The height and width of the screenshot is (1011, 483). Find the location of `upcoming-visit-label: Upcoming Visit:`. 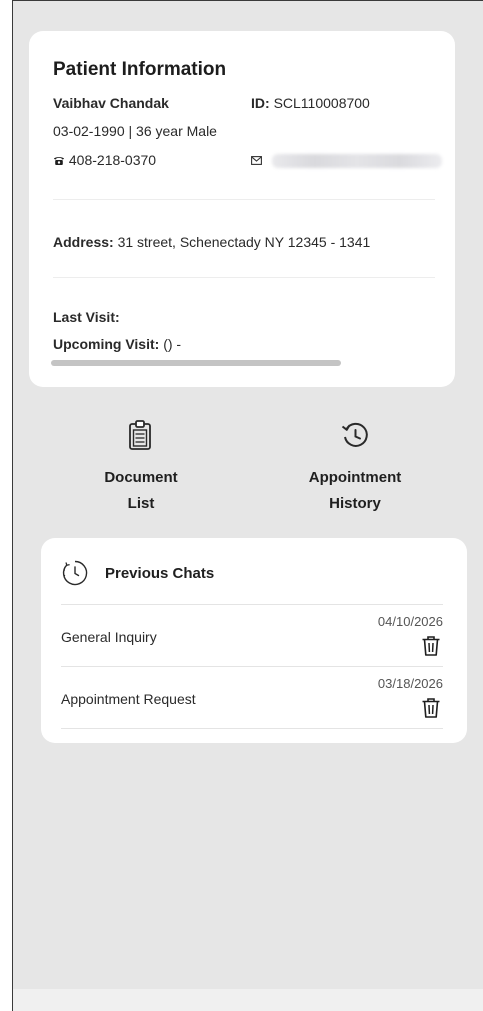

upcoming-visit-label: Upcoming Visit: is located at coordinates (106, 344).